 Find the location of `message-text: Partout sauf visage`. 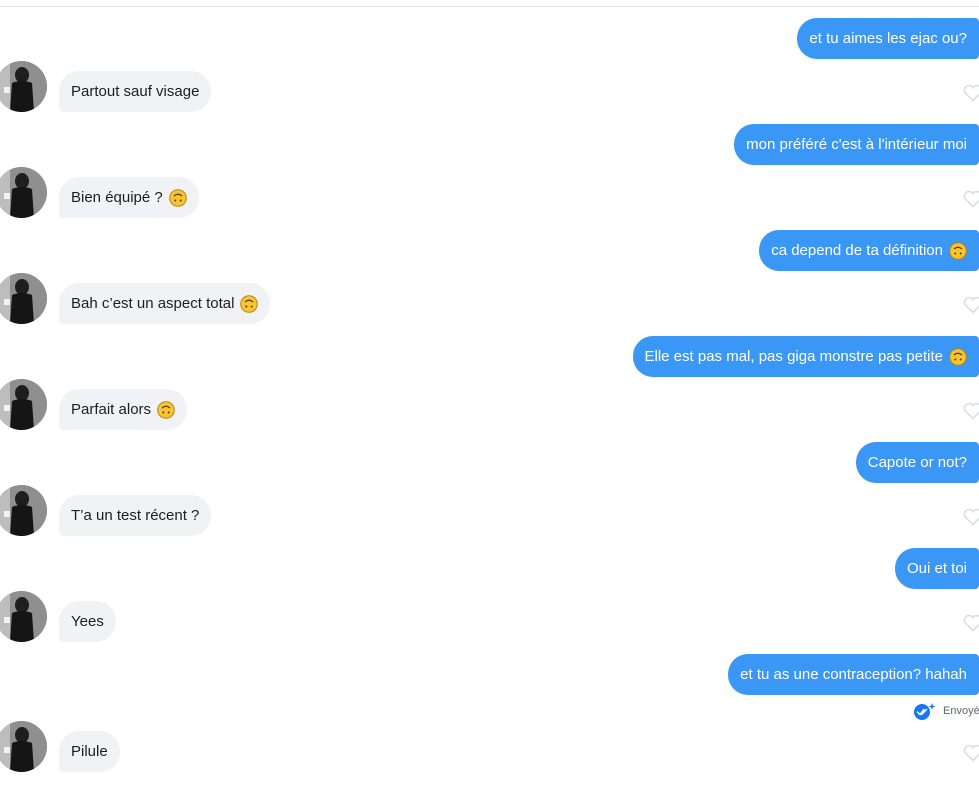

message-text: Partout sauf visage is located at coordinates (135, 91).